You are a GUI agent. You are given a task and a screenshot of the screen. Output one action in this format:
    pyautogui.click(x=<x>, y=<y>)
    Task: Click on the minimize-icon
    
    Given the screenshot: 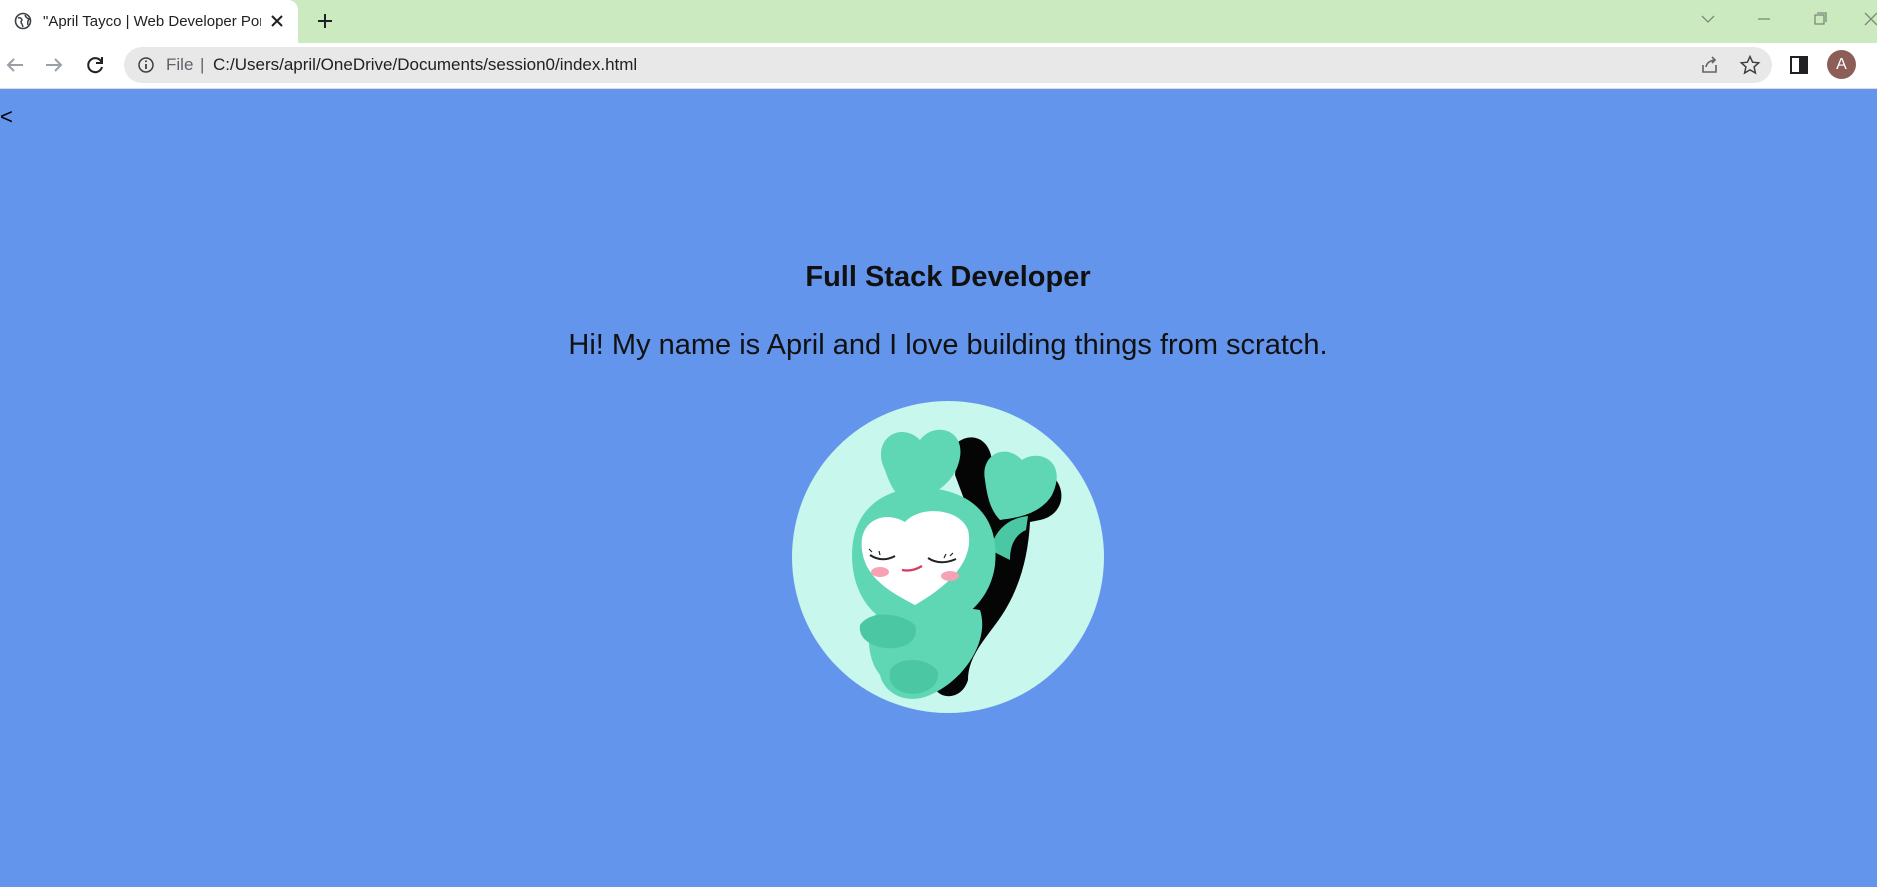 What is the action you would take?
    pyautogui.click(x=1764, y=19)
    